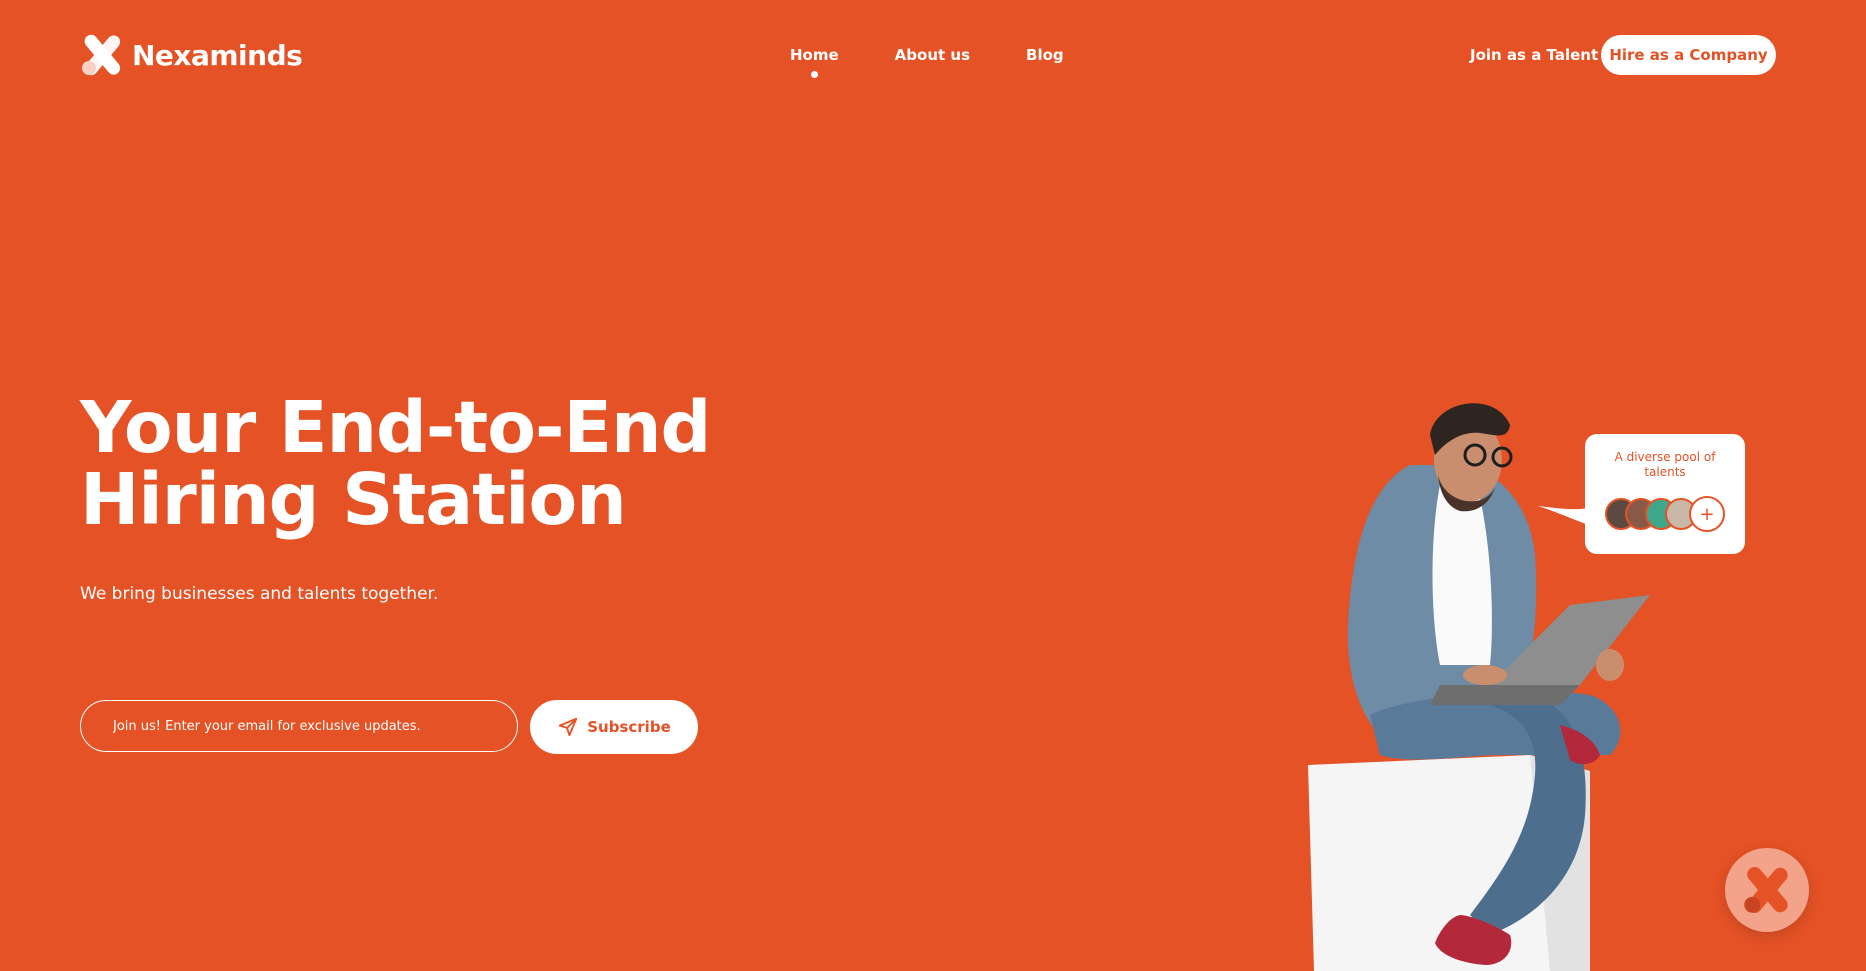 This screenshot has height=971, width=1866. What do you see at coordinates (1665, 494) in the screenshot?
I see `talent-pool-bubble: A diverse pool of talents +` at bounding box center [1665, 494].